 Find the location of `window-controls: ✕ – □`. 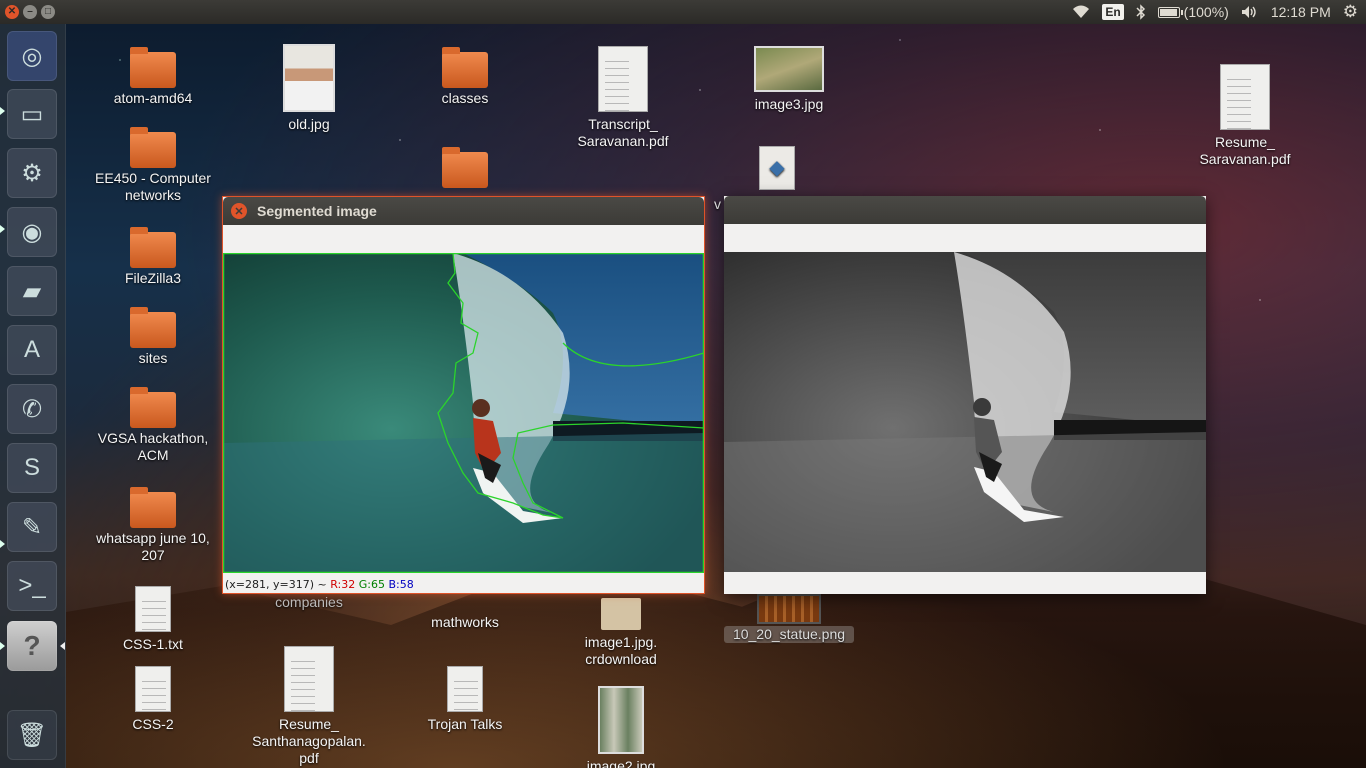

window-controls: ✕ – □ is located at coordinates (30, 12).